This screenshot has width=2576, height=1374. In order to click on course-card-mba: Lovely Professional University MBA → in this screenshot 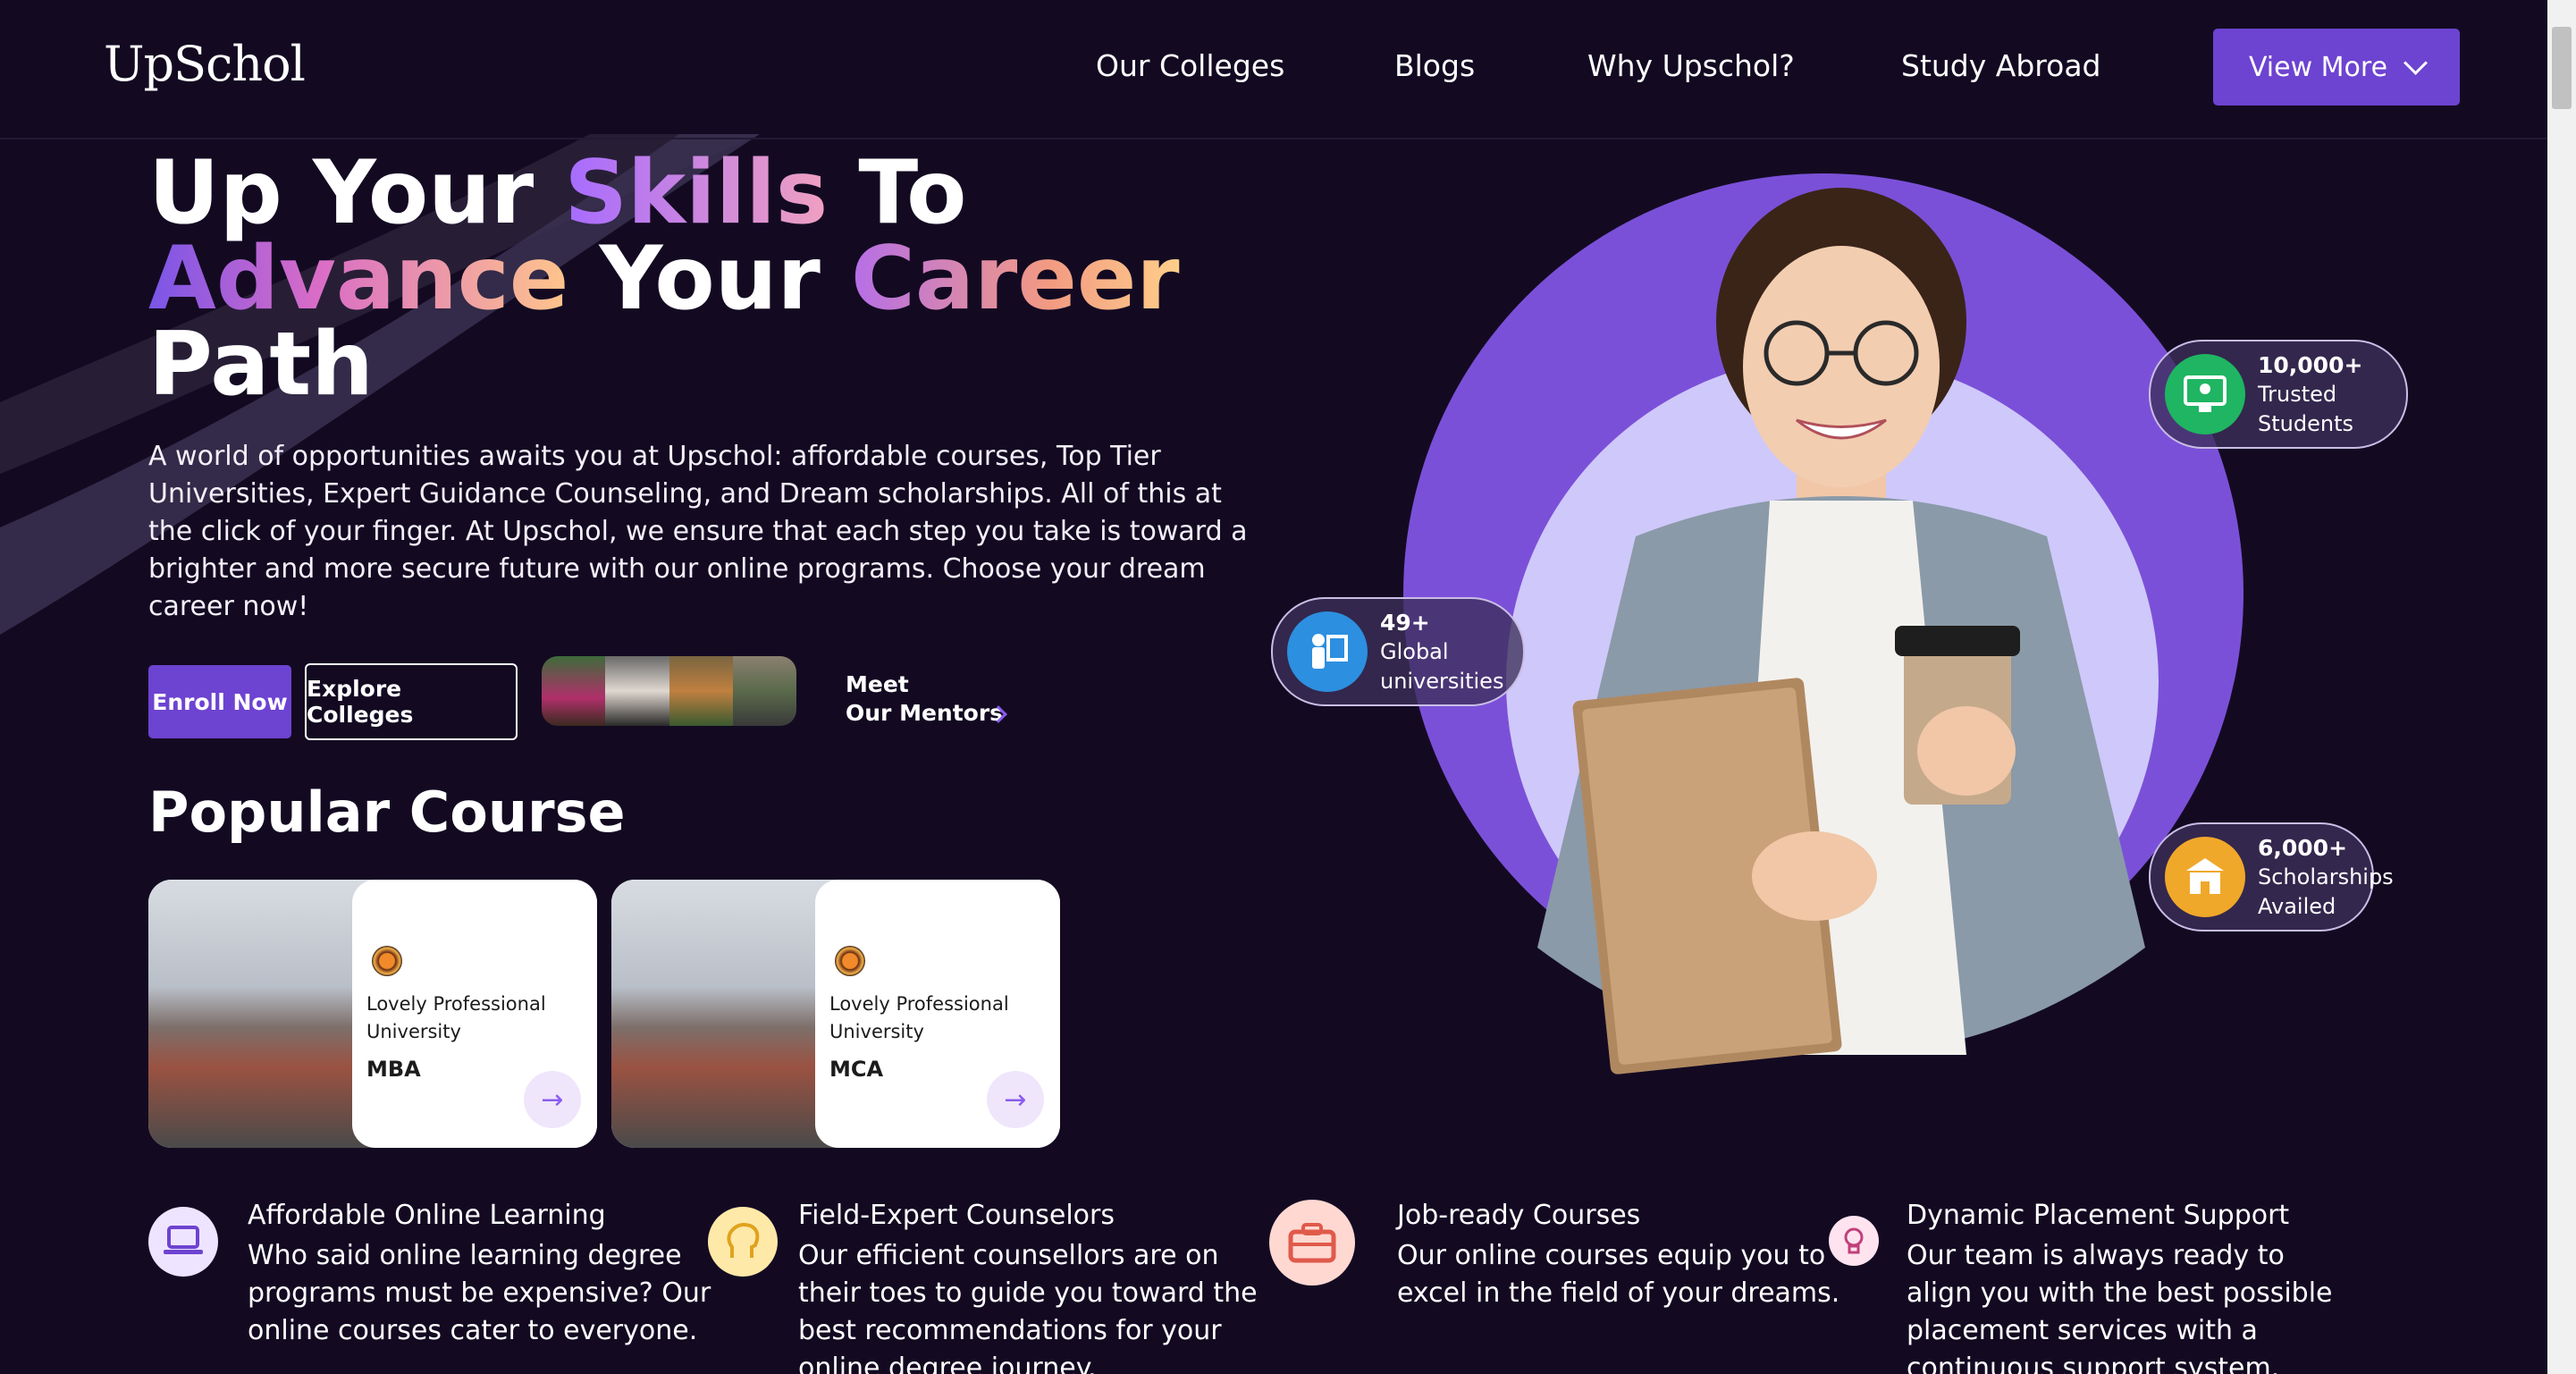, I will do `click(373, 1014)`.